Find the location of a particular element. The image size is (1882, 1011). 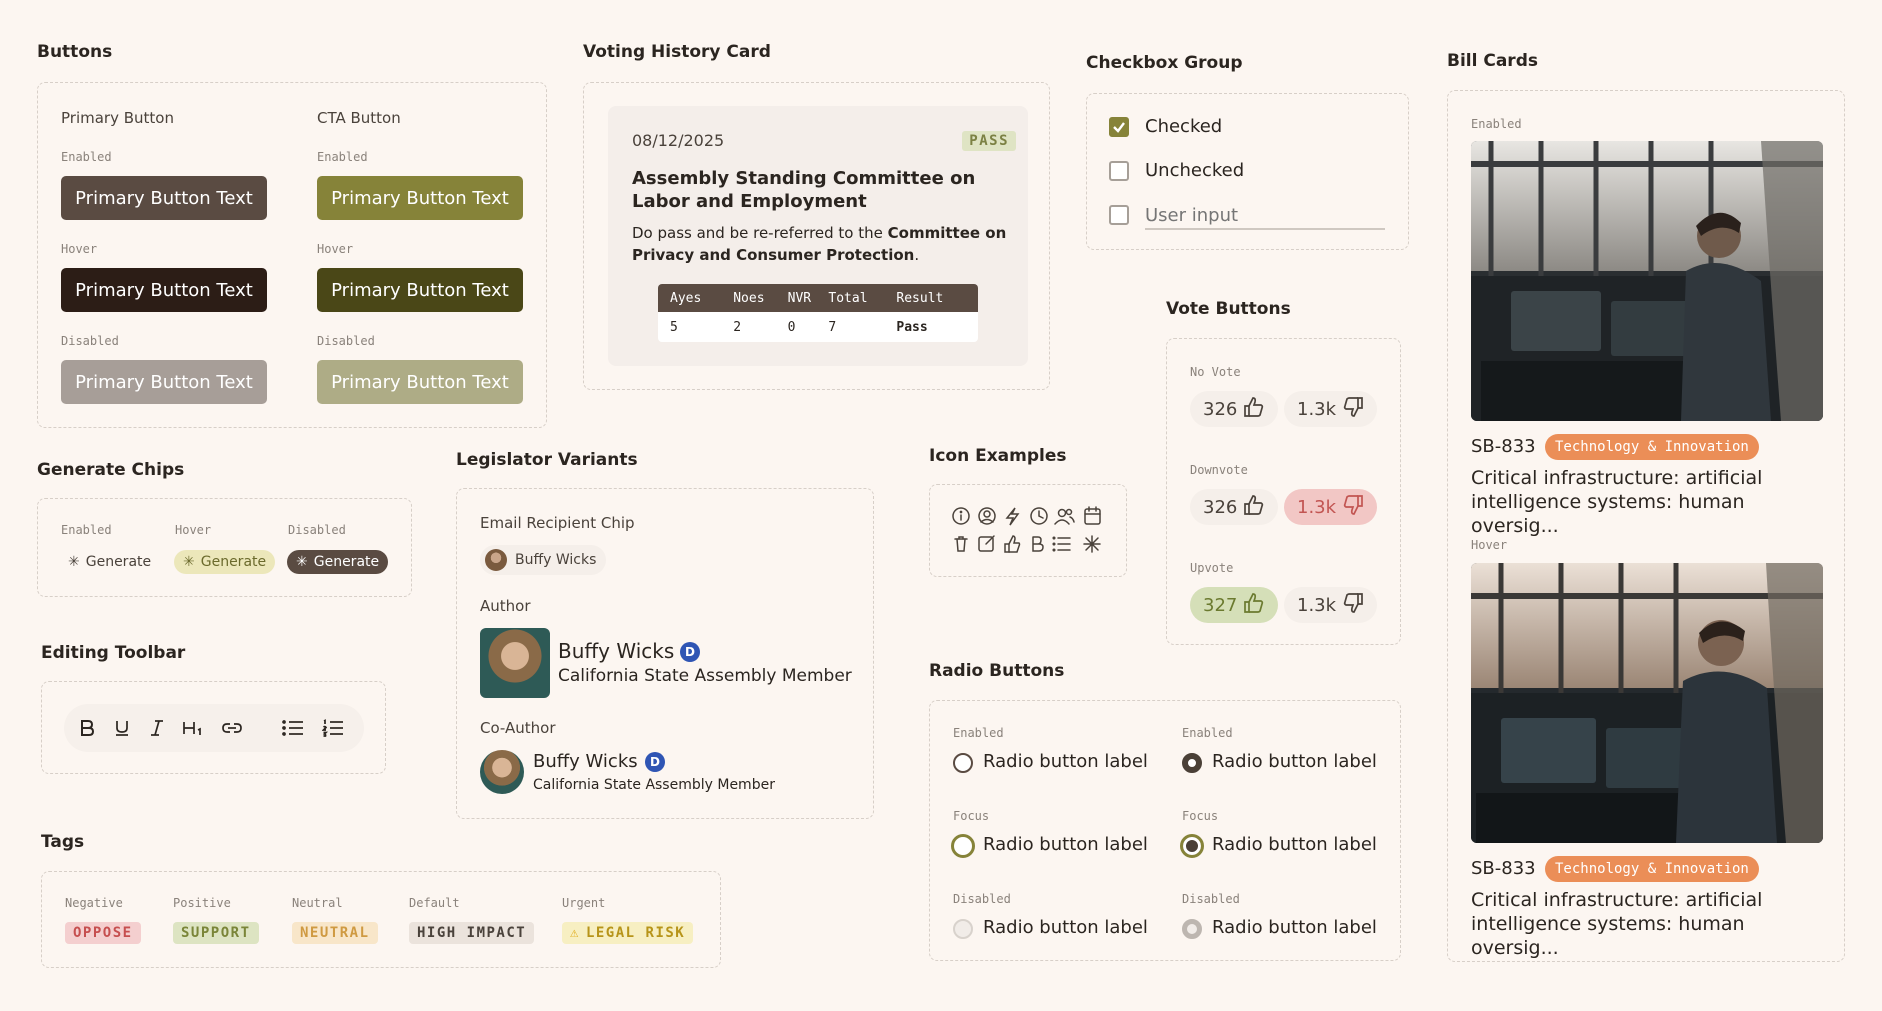

tag-oppose: OPPOSE is located at coordinates (103, 933).